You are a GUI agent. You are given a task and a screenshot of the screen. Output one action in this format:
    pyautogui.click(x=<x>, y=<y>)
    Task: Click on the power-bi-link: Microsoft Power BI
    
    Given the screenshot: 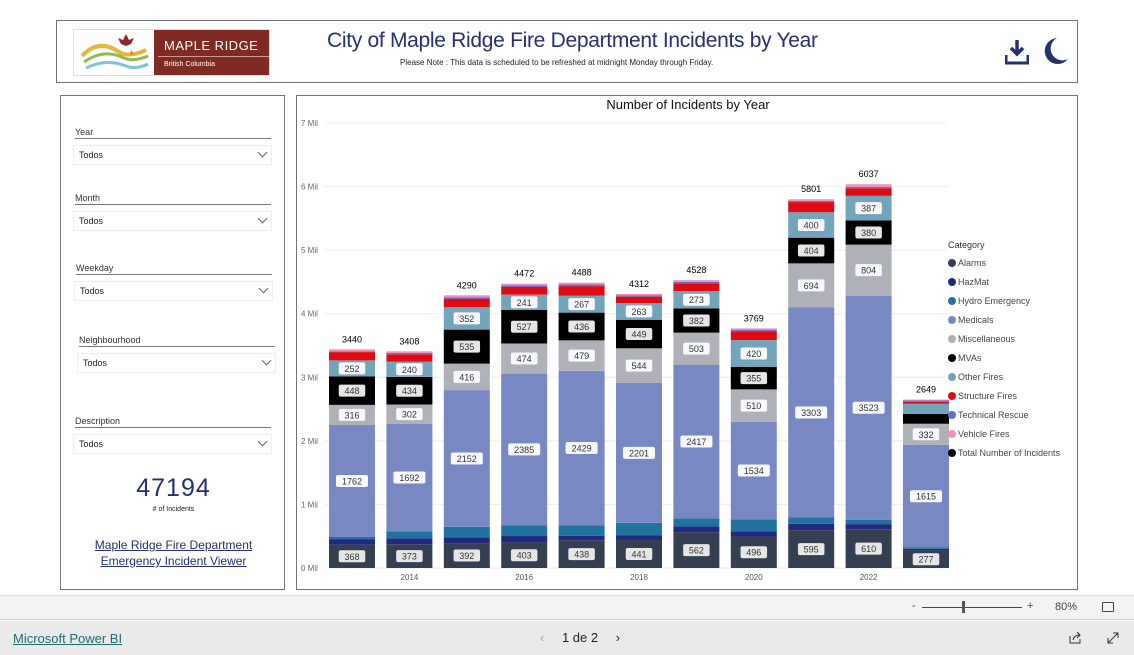 What is the action you would take?
    pyautogui.click(x=67, y=638)
    